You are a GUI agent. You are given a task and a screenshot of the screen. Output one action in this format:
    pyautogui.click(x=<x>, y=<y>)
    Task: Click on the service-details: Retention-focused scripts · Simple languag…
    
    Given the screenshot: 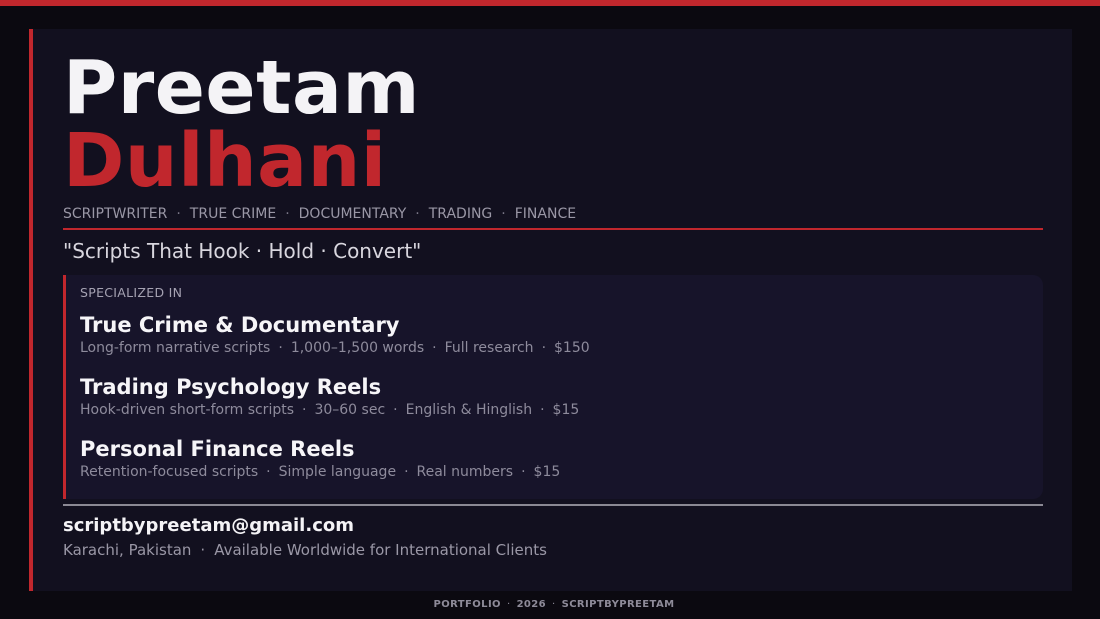 What is the action you would take?
    pyautogui.click(x=320, y=472)
    